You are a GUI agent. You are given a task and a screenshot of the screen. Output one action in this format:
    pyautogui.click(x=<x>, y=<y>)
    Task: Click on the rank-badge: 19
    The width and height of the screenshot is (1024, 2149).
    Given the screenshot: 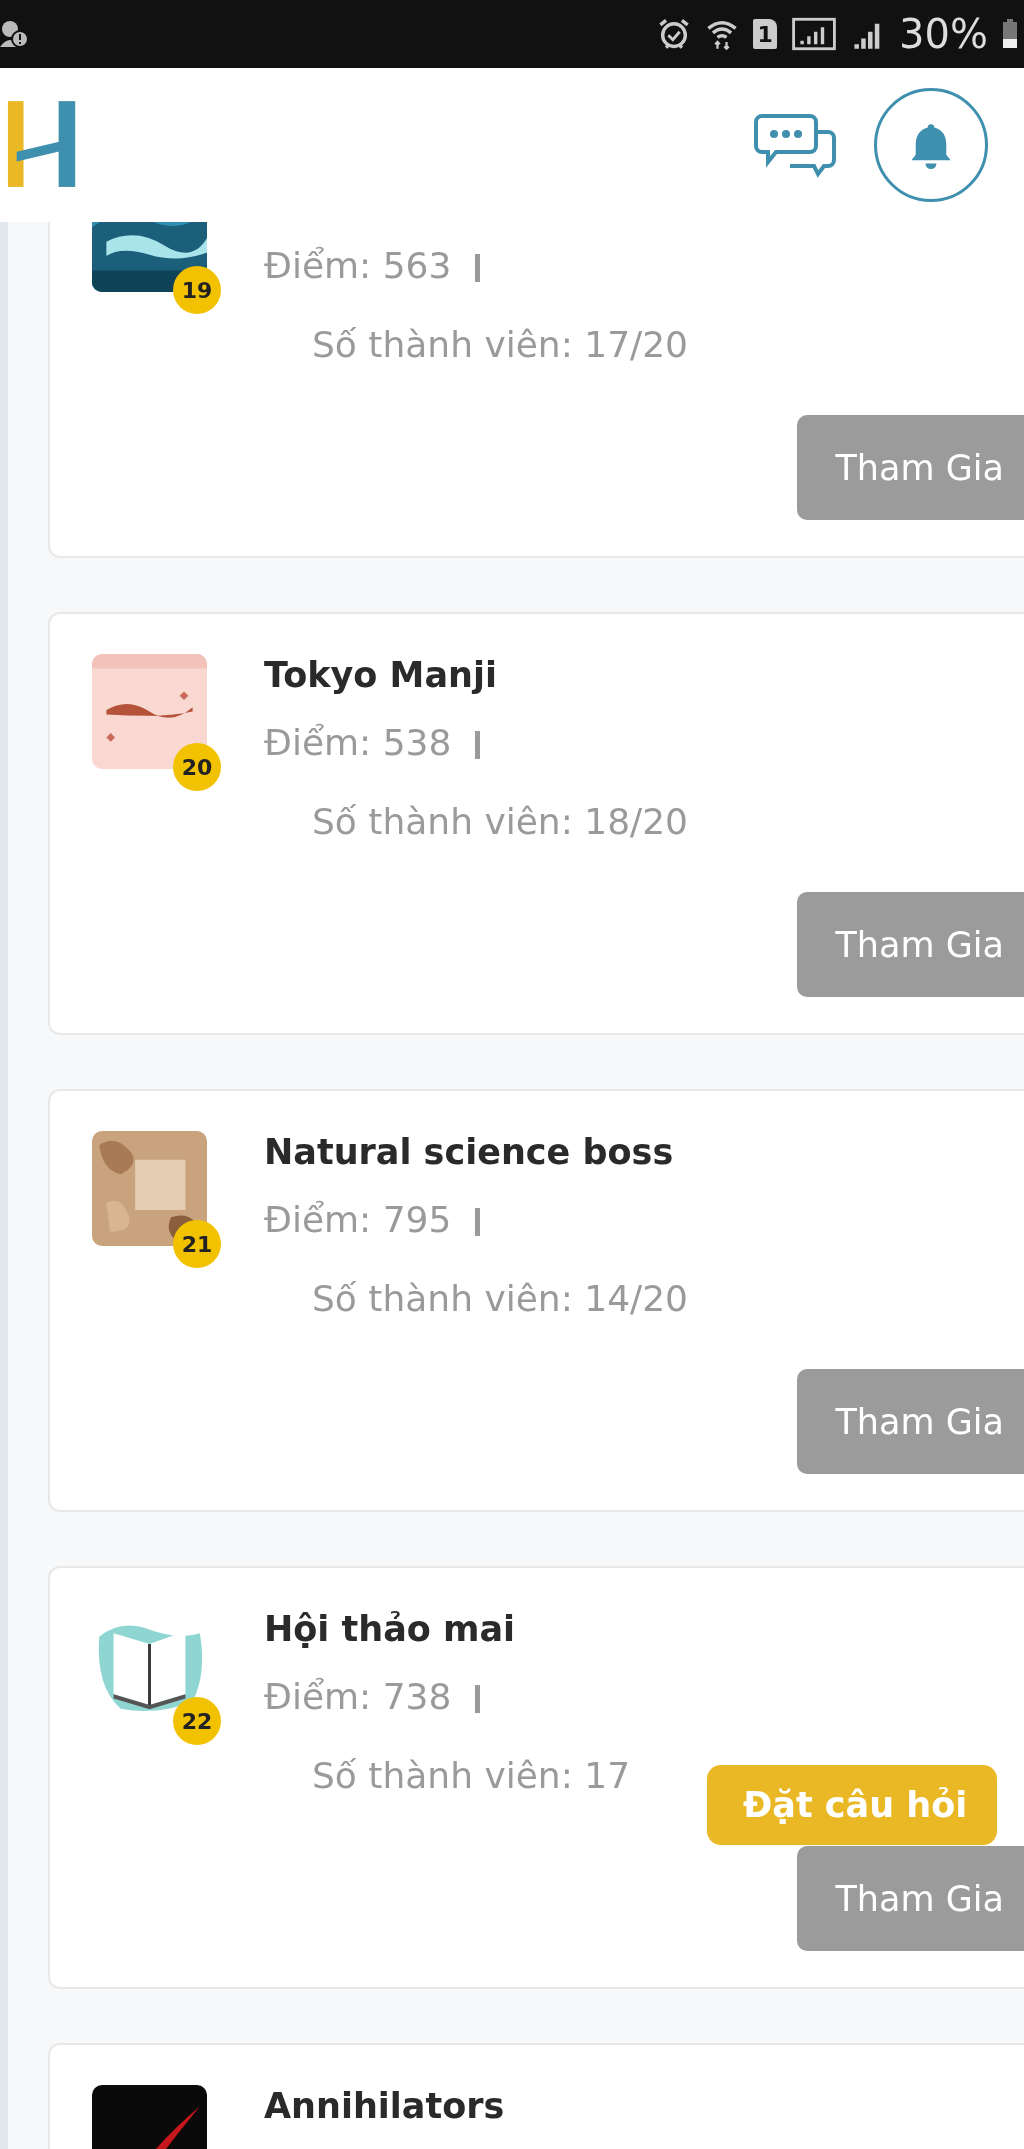 What is the action you would take?
    pyautogui.click(x=197, y=290)
    